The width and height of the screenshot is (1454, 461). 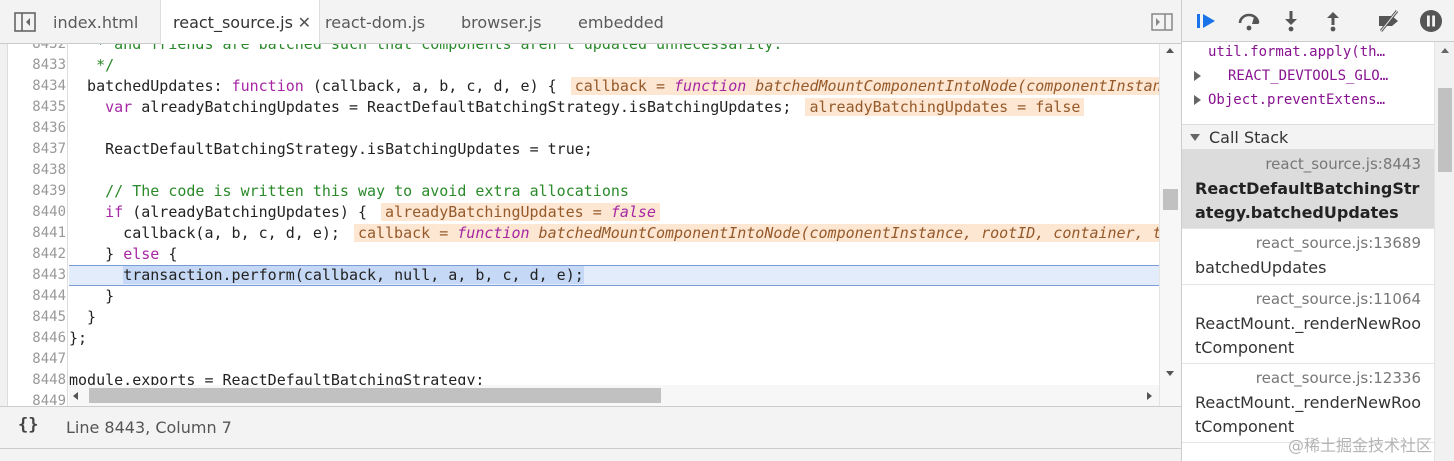 I want to click on doc-comment: */, so click(x=92, y=65).